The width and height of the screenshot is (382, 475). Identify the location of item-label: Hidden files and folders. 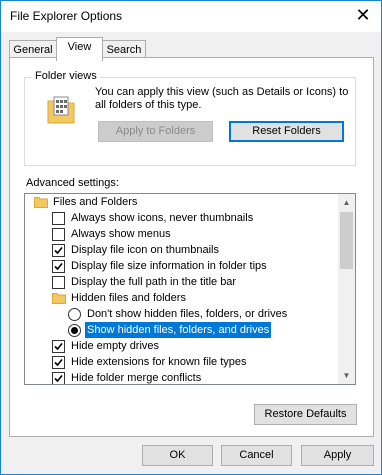
(128, 298).